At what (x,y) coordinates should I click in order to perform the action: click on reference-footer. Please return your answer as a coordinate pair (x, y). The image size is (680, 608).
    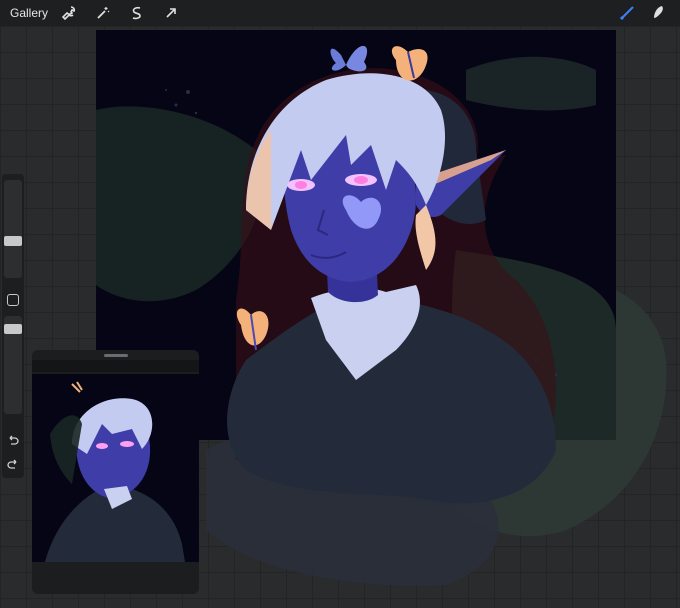
    Looking at the image, I should click on (115, 578).